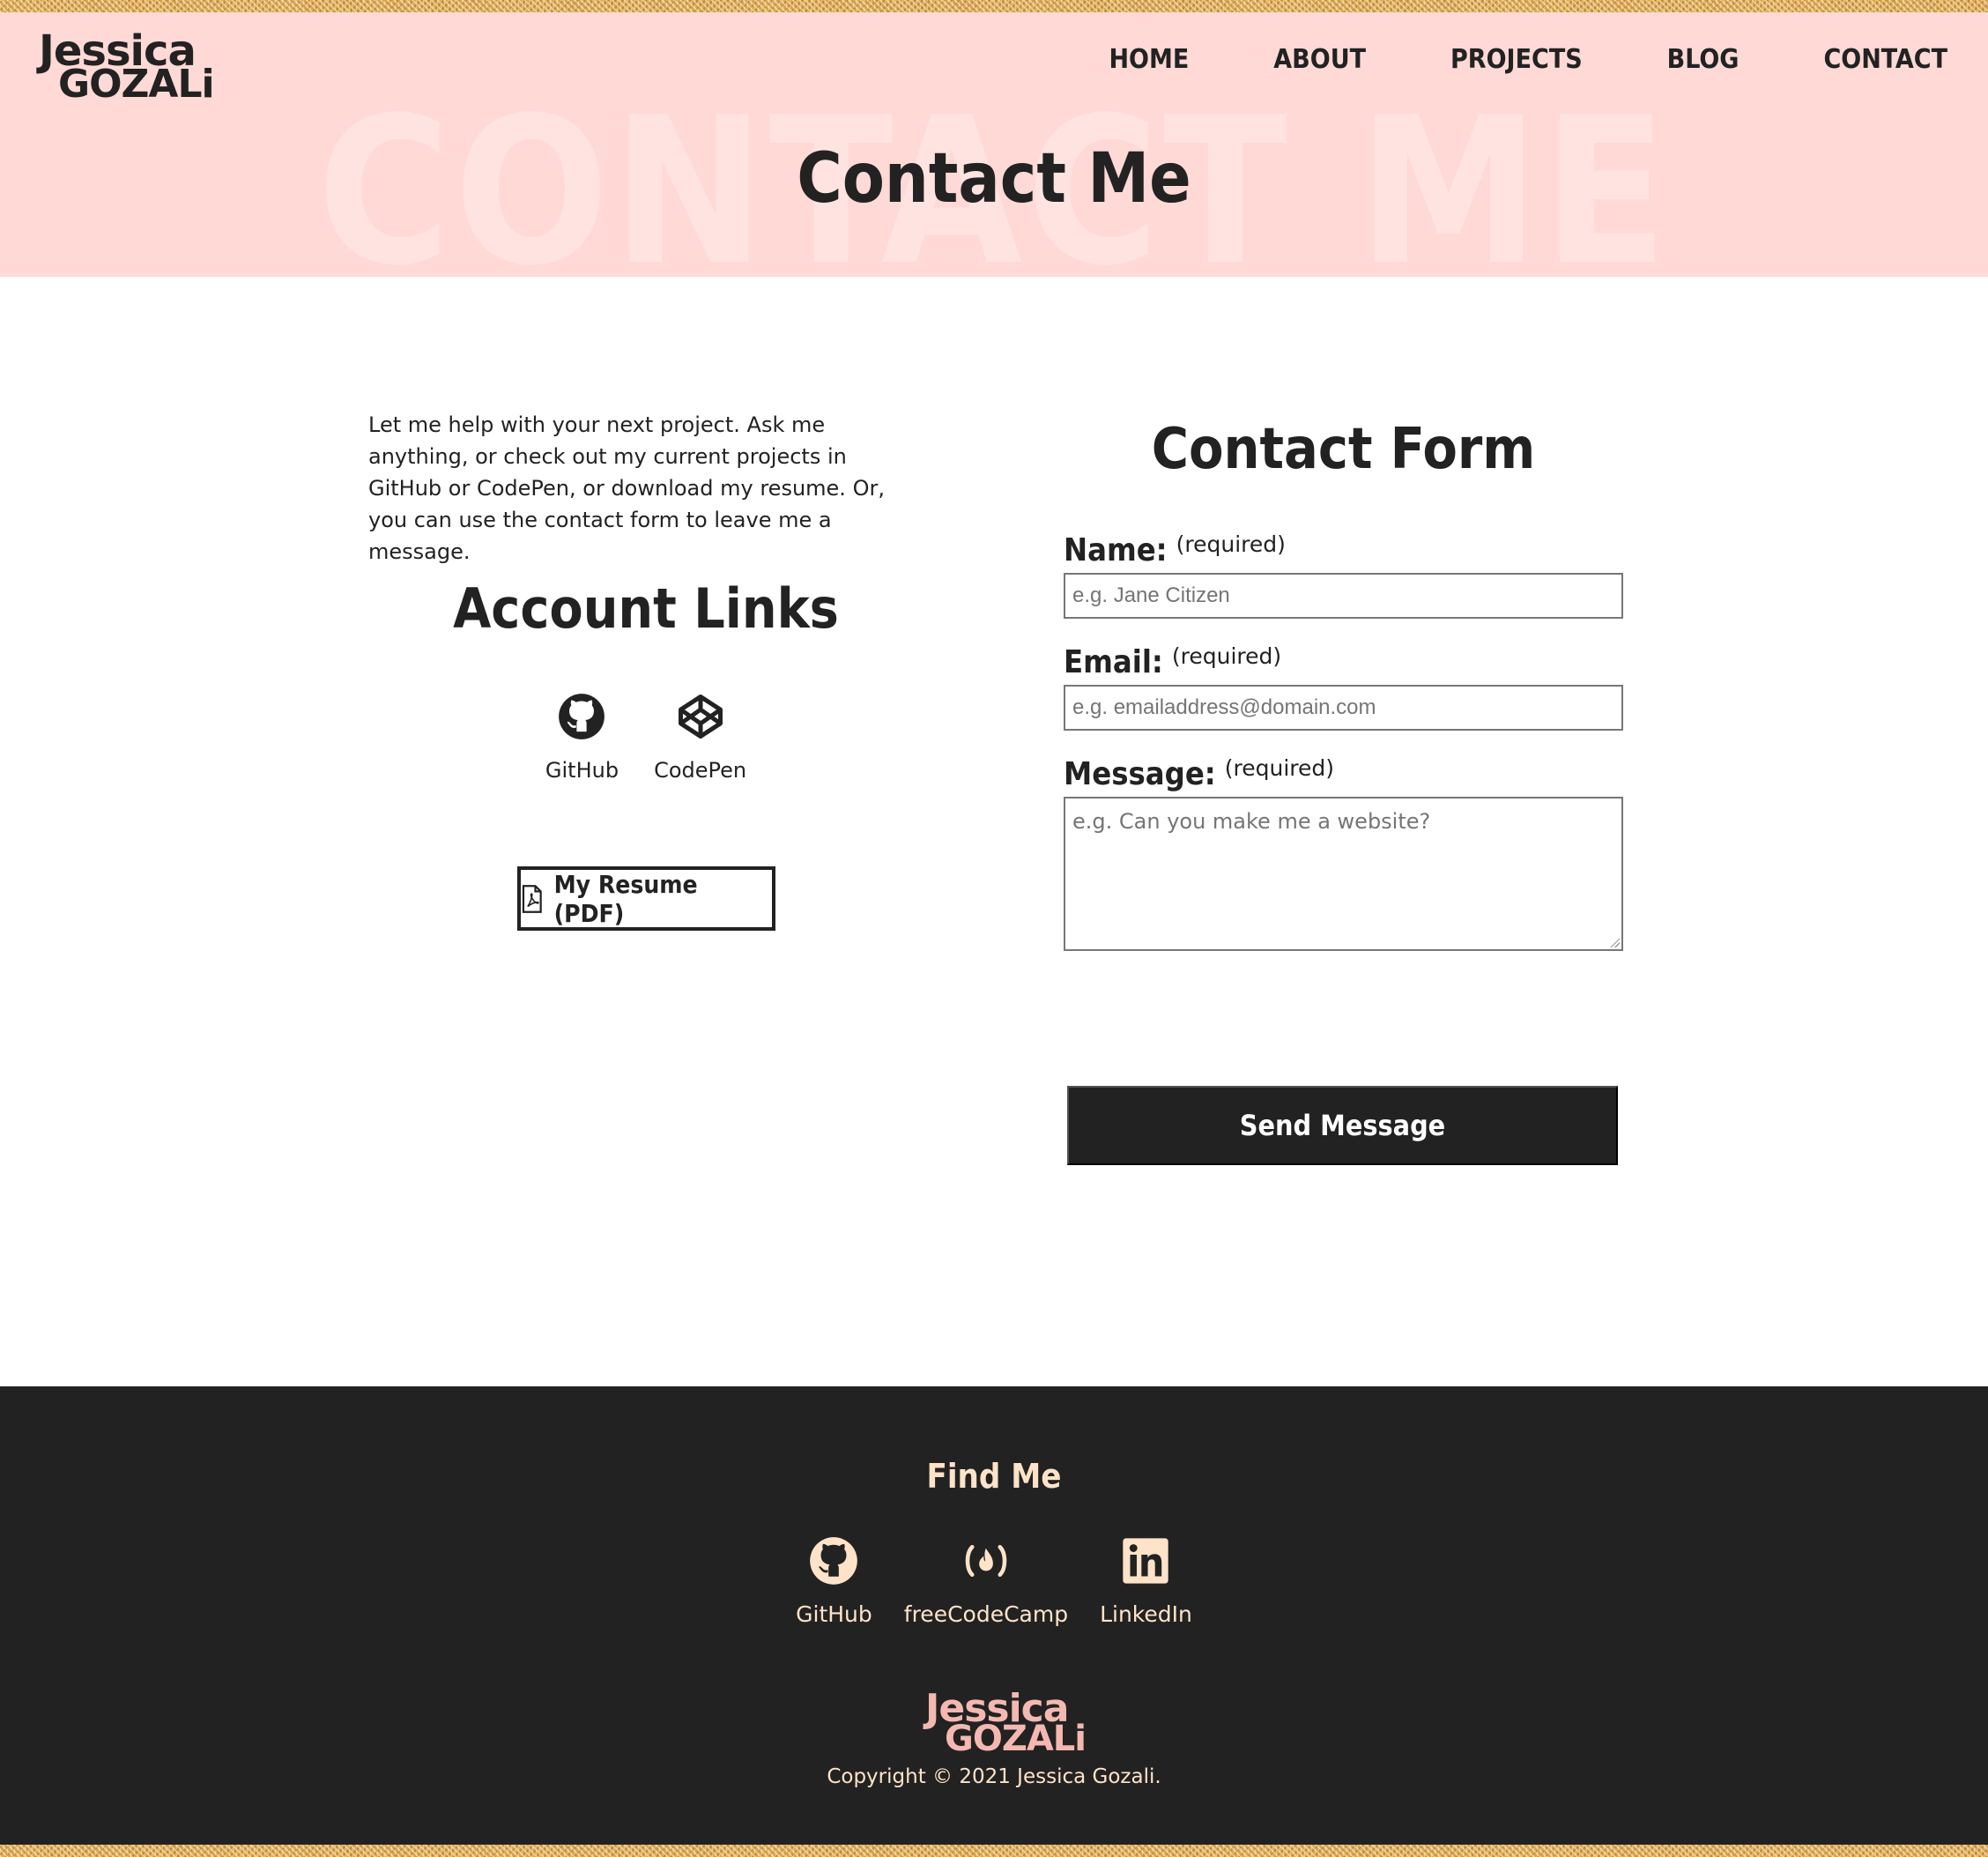  I want to click on freecodecamp-icon, so click(986, 1561).